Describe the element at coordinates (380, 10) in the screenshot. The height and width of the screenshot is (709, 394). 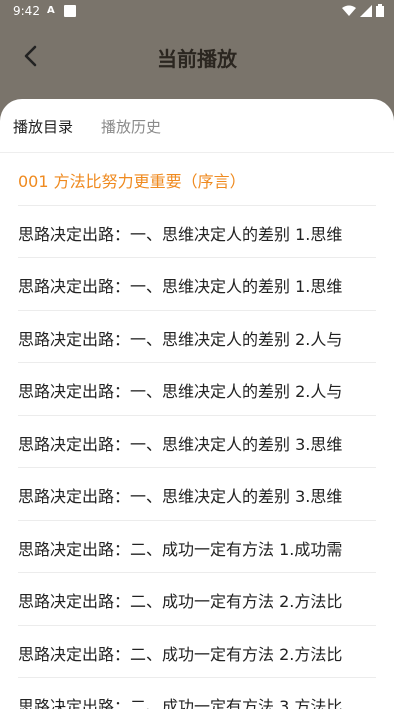
I see `battery-icon` at that location.